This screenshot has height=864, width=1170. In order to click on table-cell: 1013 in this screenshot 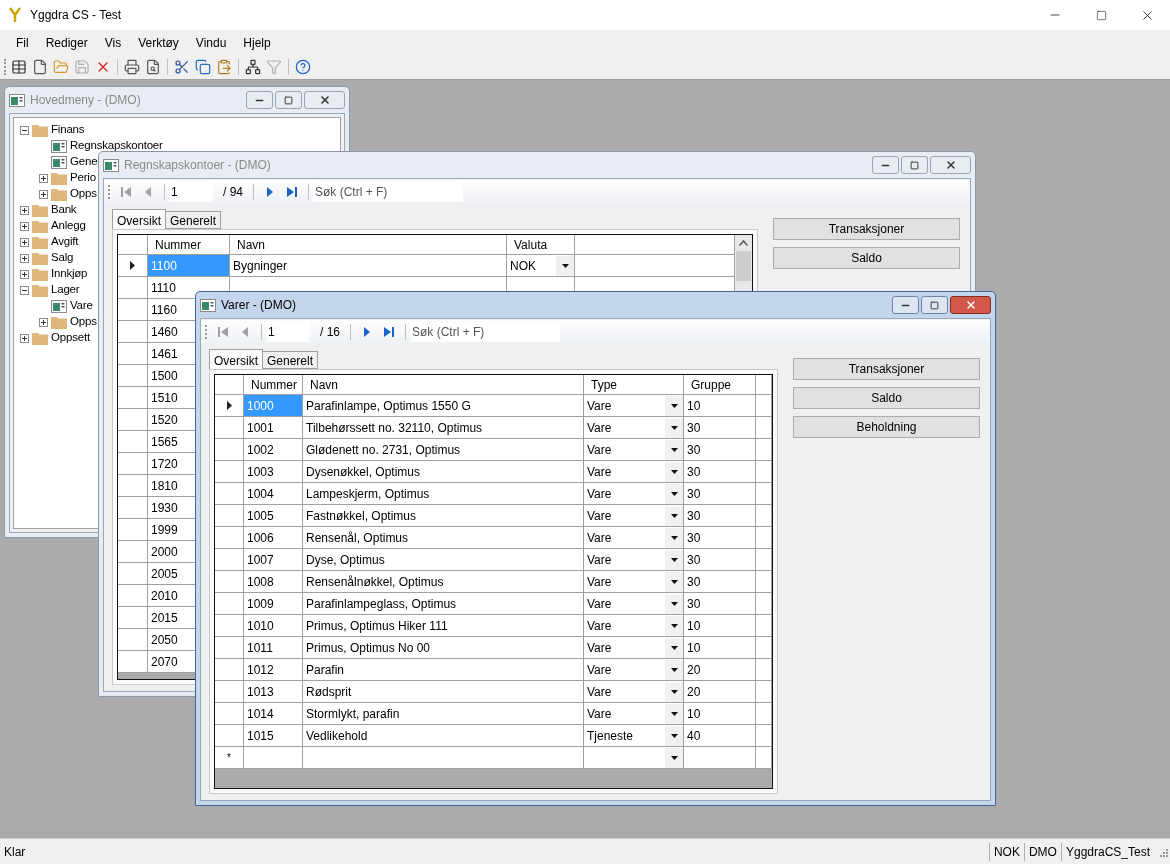, I will do `click(273, 691)`.